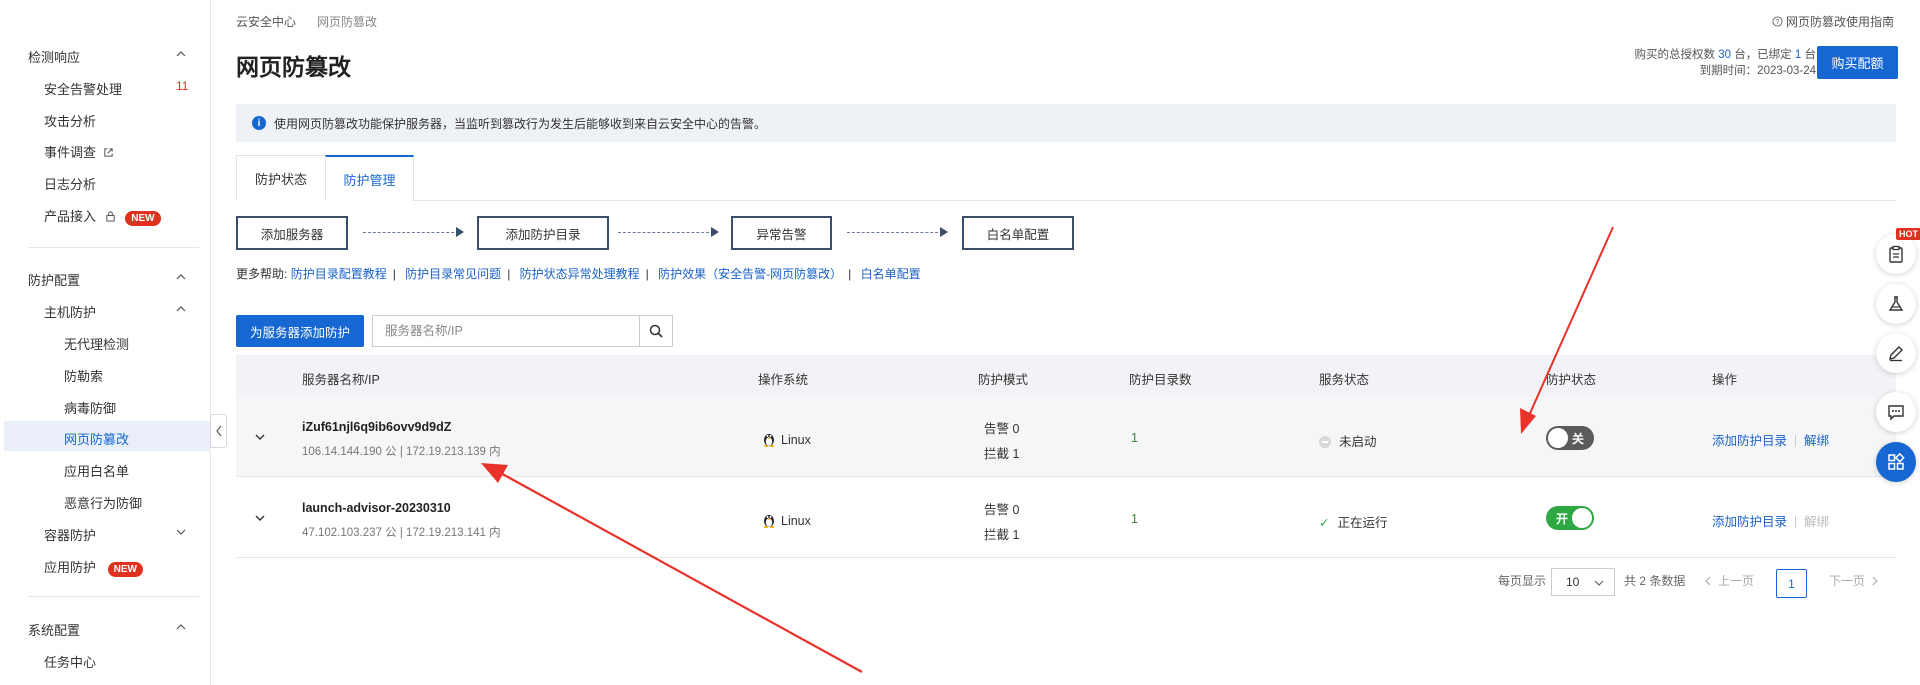 This screenshot has width=1920, height=685. Describe the element at coordinates (1018, 233) in the screenshot. I see `step-whitelist-config: 白名单配置` at that location.